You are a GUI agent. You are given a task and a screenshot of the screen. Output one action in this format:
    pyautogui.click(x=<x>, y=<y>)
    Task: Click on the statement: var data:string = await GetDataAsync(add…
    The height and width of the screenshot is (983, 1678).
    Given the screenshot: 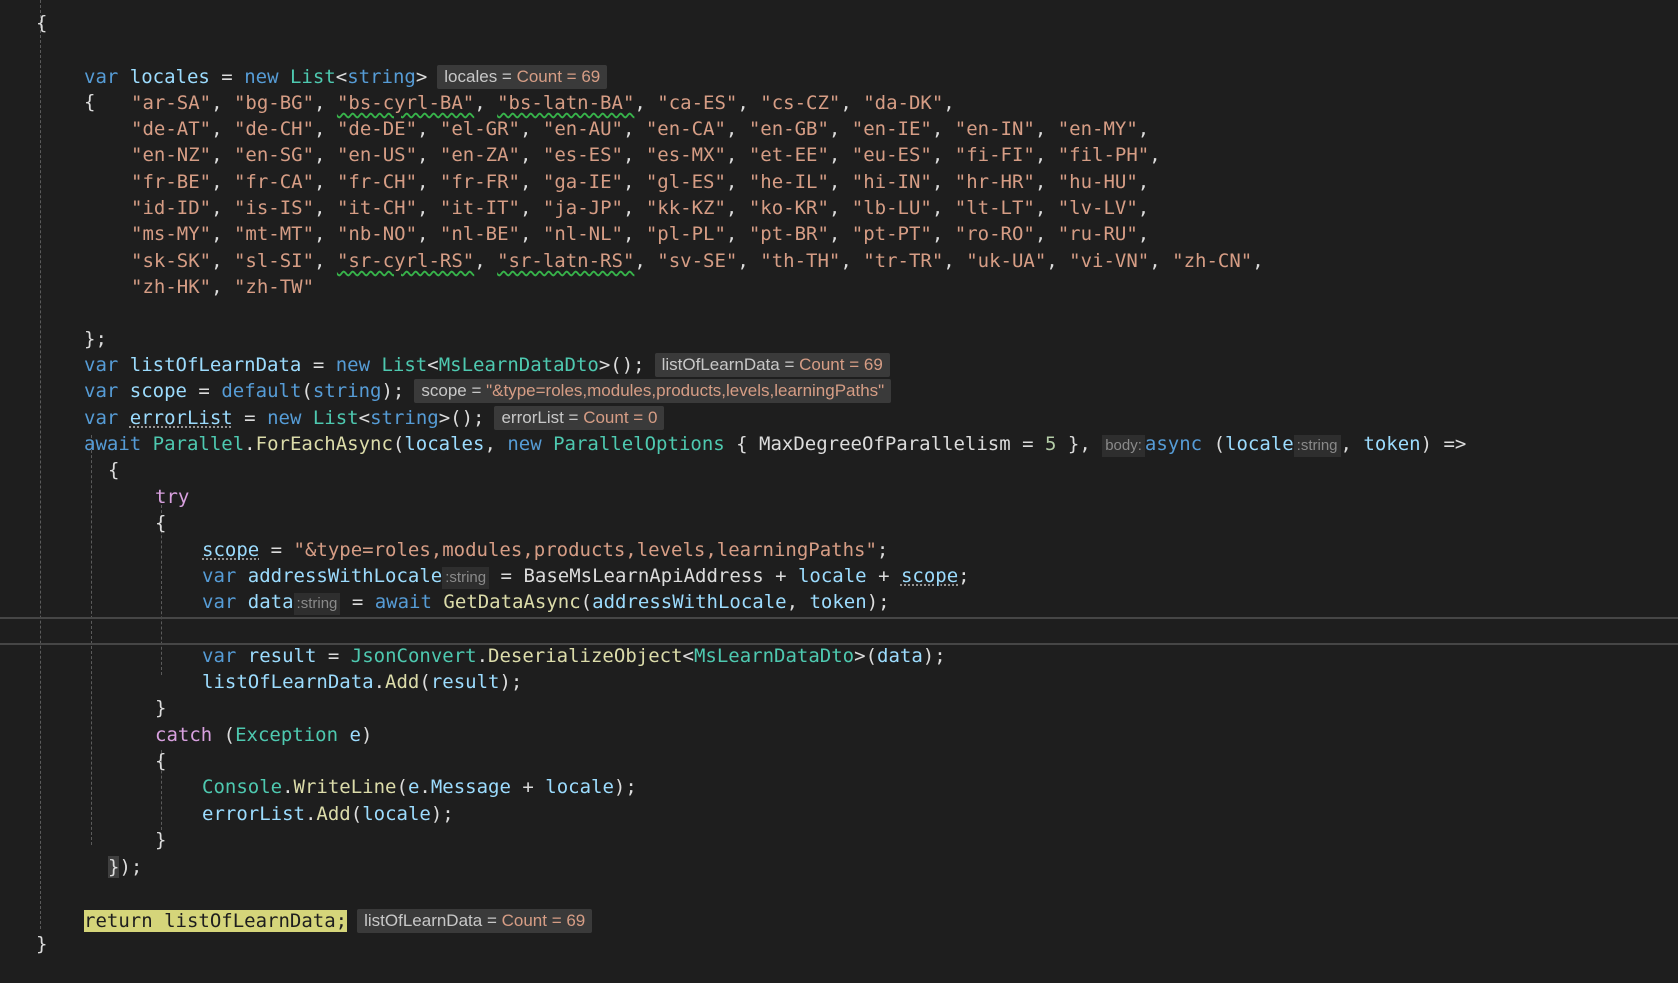 What is the action you would take?
    pyautogui.click(x=546, y=602)
    